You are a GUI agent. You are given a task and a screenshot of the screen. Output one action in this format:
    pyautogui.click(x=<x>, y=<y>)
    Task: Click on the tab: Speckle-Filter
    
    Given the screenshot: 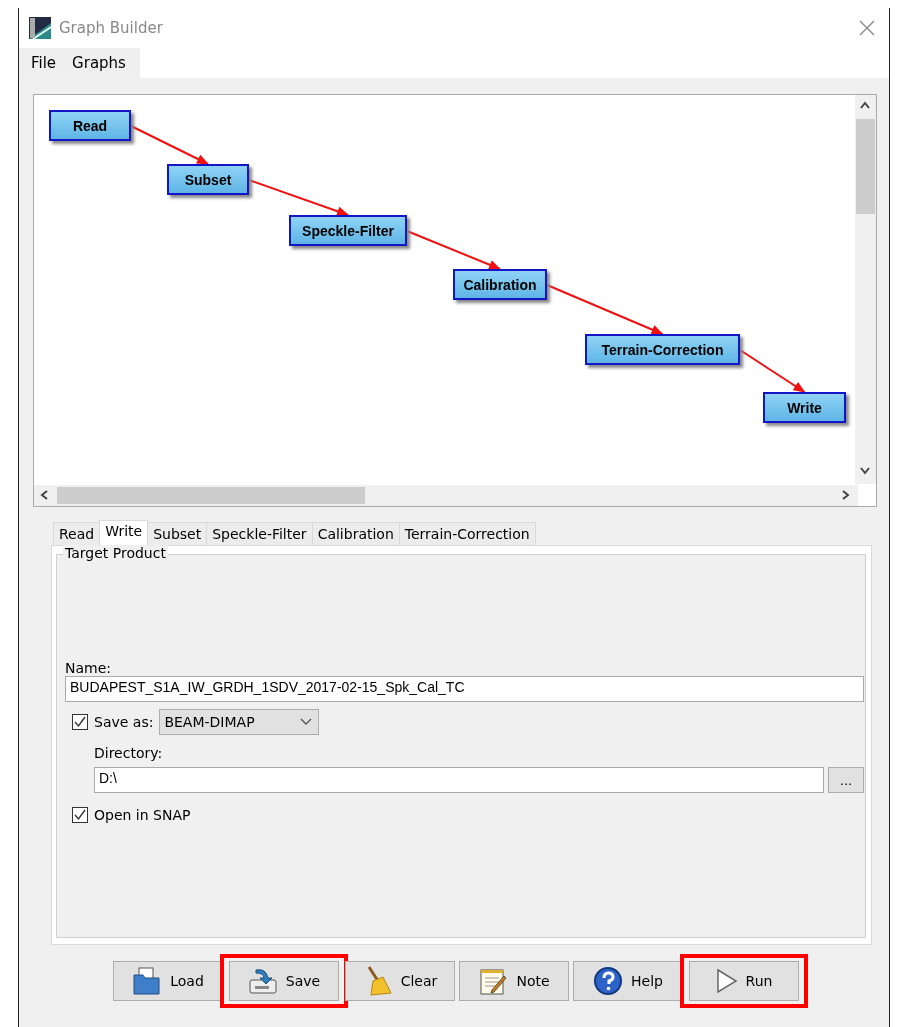 What is the action you would take?
    pyautogui.click(x=259, y=533)
    